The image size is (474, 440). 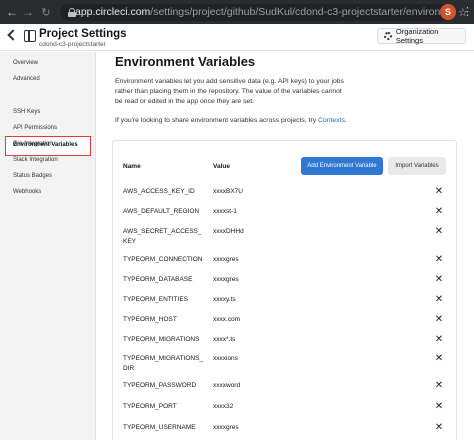 What do you see at coordinates (225, 358) in the screenshot?
I see `variable-value: xxxxions` at bounding box center [225, 358].